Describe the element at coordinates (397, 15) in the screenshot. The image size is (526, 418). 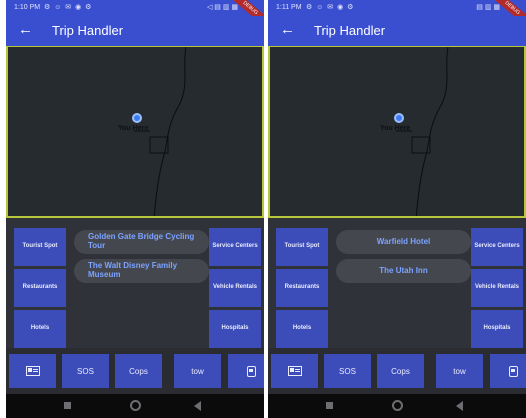
I see `status-bar: 1:11 PM ⚙ ☺ ✉ ◉ ⚙ ▤ ▥ ▦ DEBUG` at that location.